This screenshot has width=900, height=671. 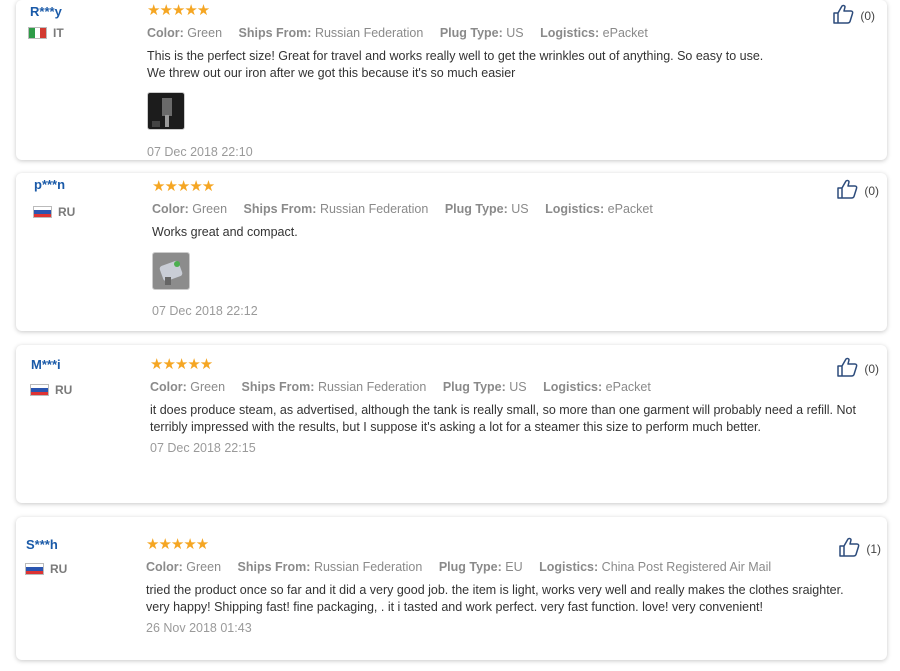 What do you see at coordinates (225, 232) in the screenshot?
I see `review-text: Works great and compact.` at bounding box center [225, 232].